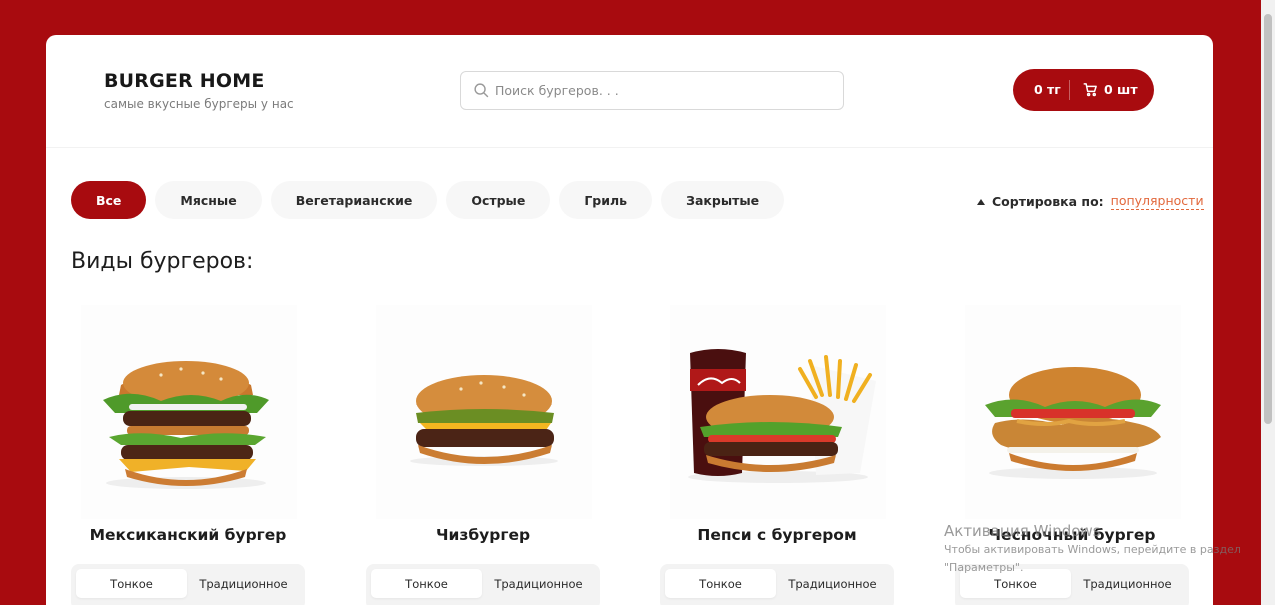 The image size is (1275, 605). What do you see at coordinates (1121, 89) in the screenshot?
I see `cart-count: 0 шт` at bounding box center [1121, 89].